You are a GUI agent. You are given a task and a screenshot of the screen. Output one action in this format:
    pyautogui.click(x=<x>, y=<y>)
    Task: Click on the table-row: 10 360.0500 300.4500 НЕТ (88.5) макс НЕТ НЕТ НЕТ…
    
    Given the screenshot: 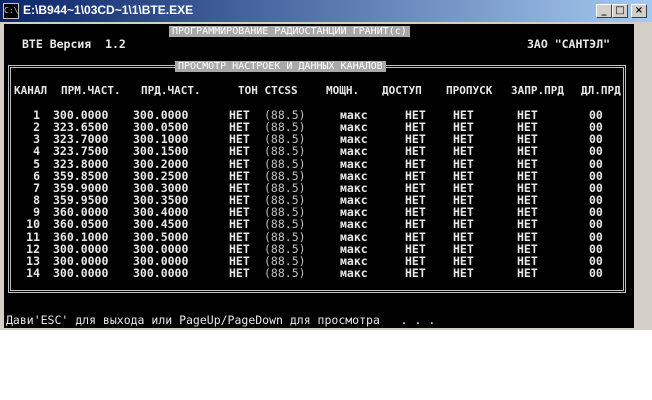 What is the action you would take?
    pyautogui.click(x=315, y=224)
    